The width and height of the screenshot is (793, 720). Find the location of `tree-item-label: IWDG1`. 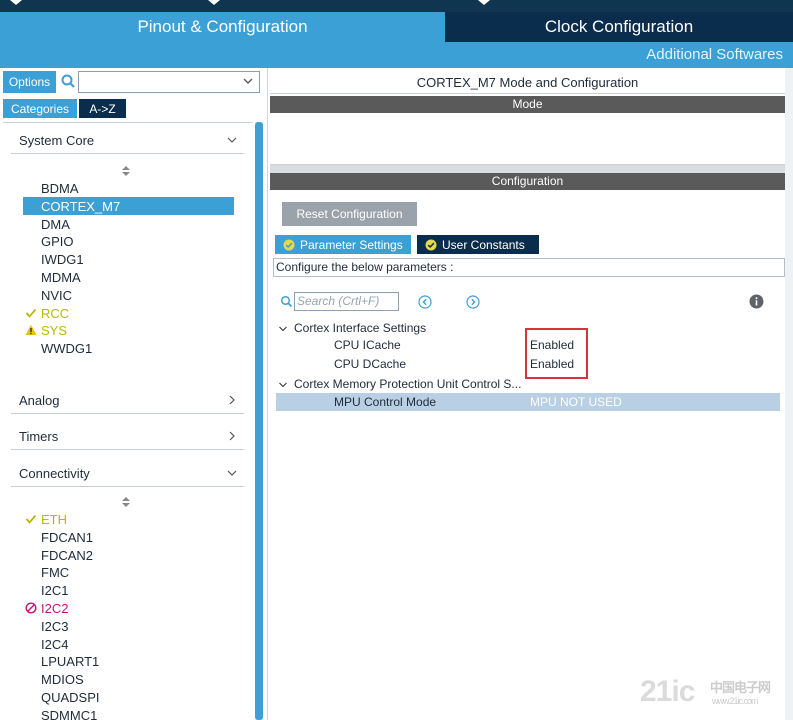

tree-item-label: IWDG1 is located at coordinates (62, 260).